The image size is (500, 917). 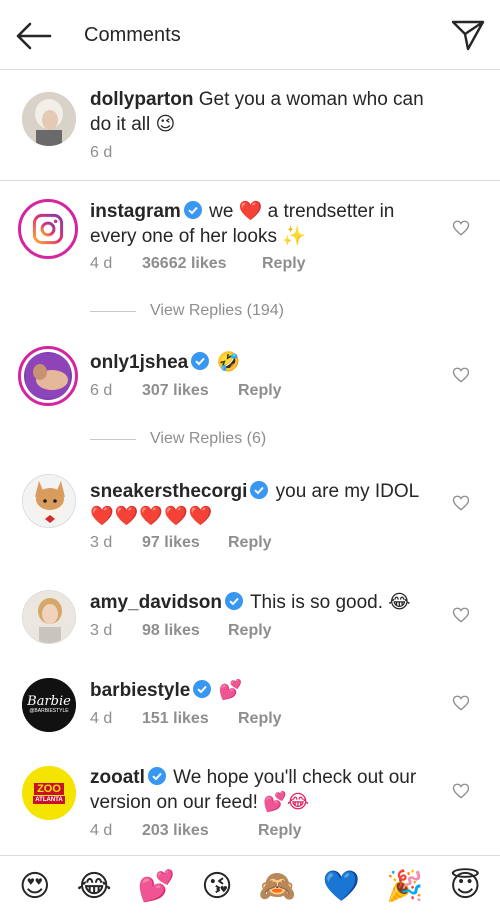 I want to click on avatar-brand-text: ZOO, so click(x=49, y=788).